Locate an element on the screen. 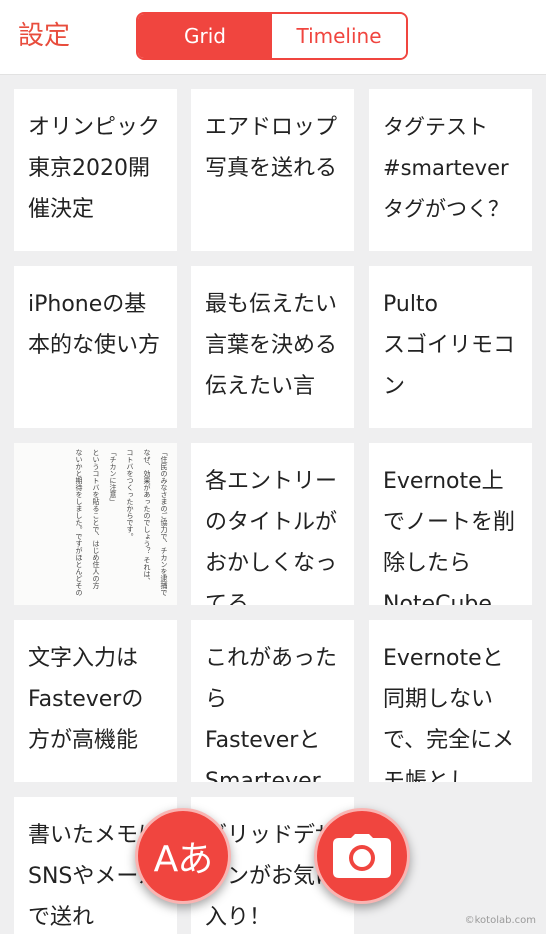 This screenshot has width=546, height=934. note-tile: オリンピック東京2020開催決定 is located at coordinates (95, 170).